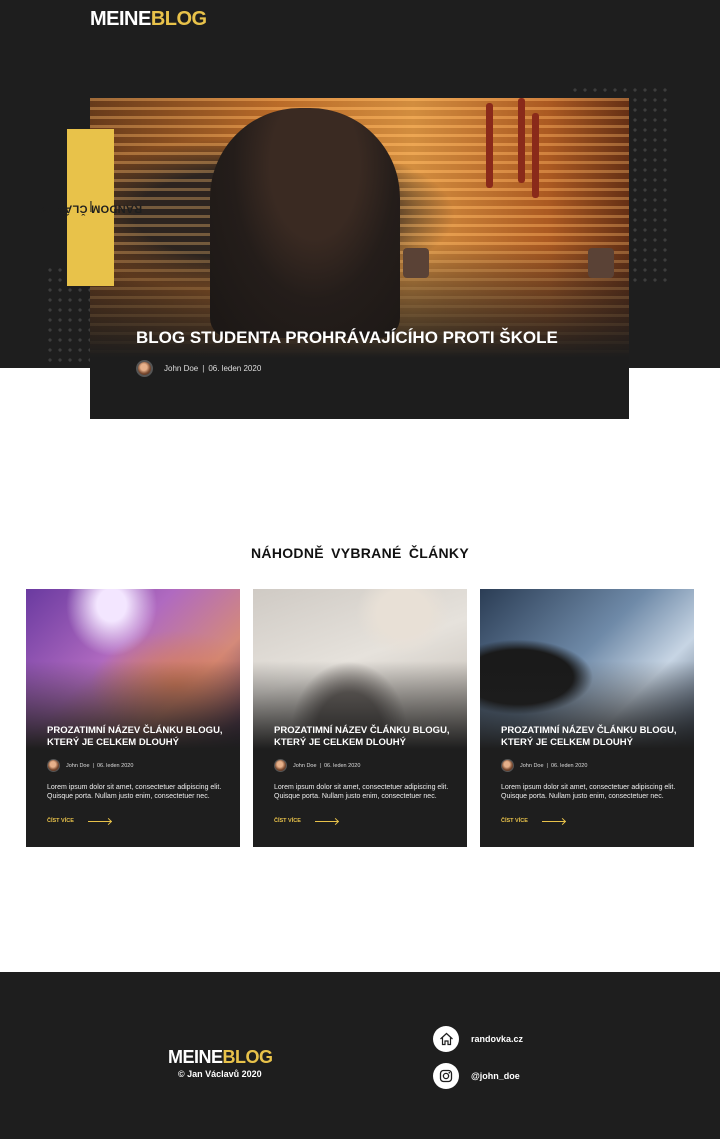 The image size is (720, 1139). I want to click on person-figure, so click(305, 223).